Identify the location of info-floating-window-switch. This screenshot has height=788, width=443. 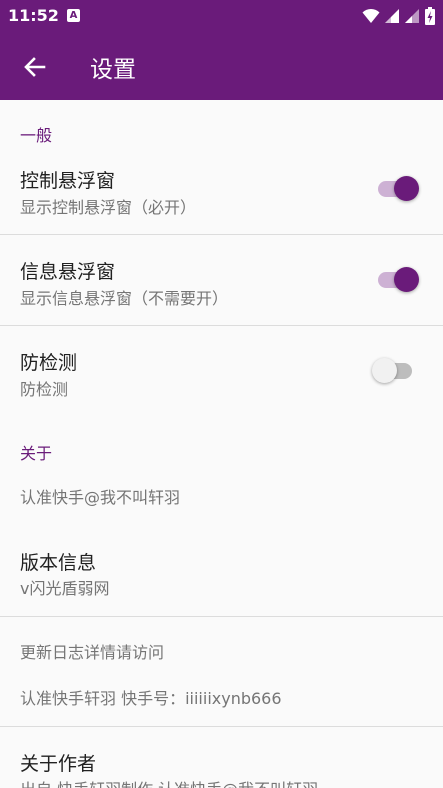
(398, 280).